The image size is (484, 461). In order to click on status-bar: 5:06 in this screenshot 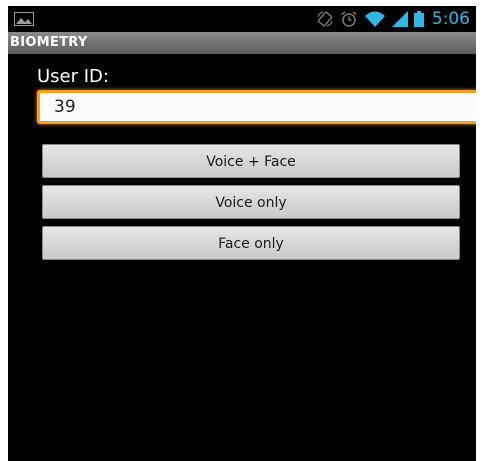, I will do `click(242, 19)`.